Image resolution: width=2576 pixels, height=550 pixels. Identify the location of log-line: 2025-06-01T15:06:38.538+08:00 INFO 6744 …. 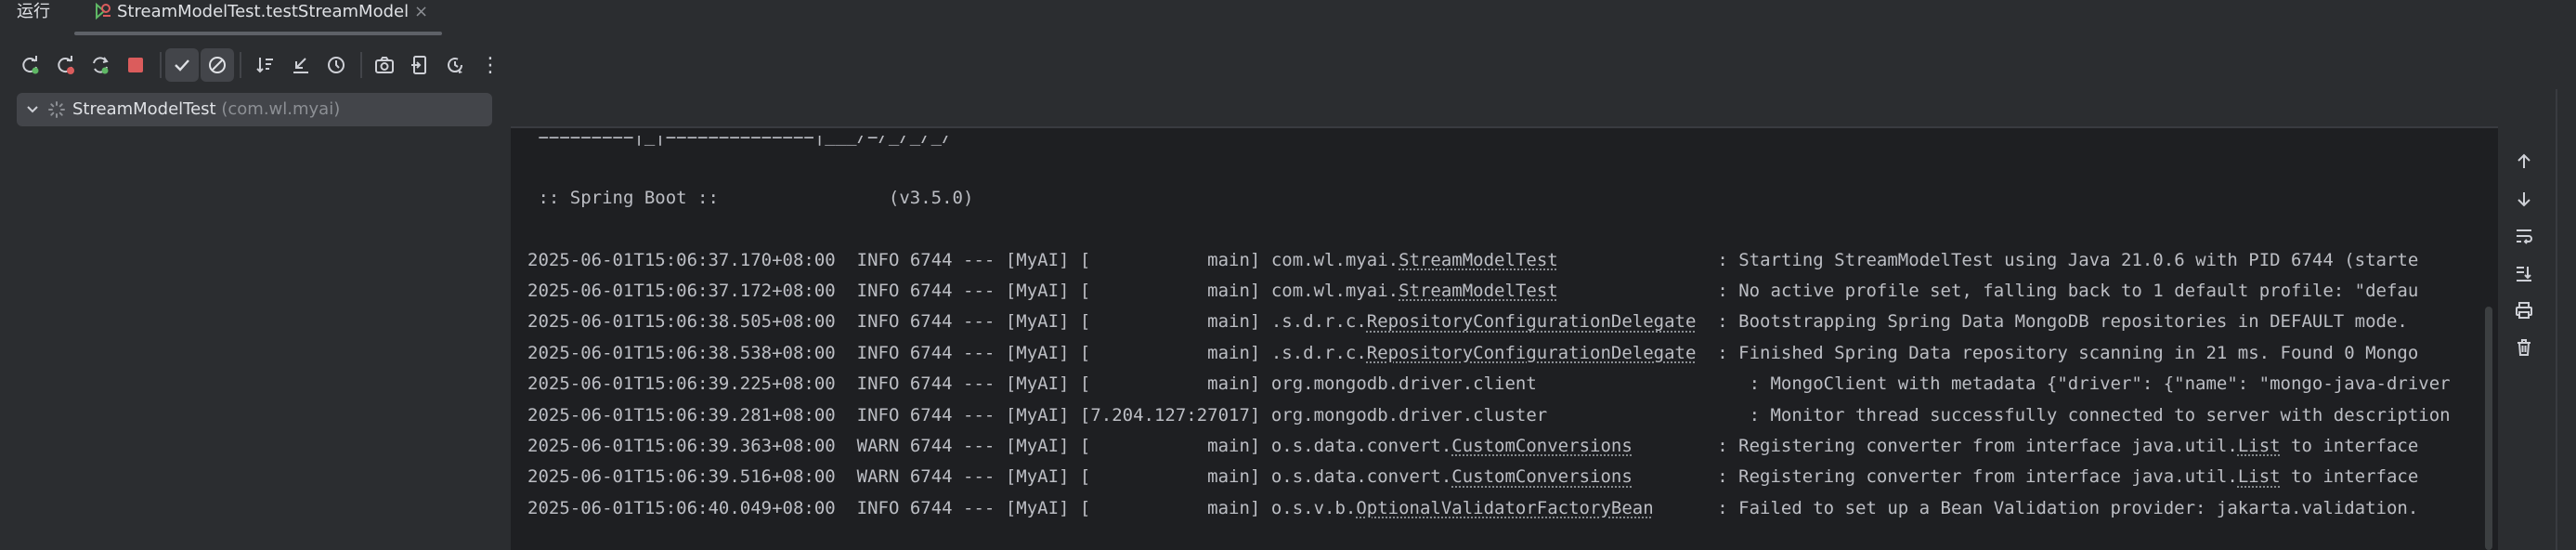
(1489, 353).